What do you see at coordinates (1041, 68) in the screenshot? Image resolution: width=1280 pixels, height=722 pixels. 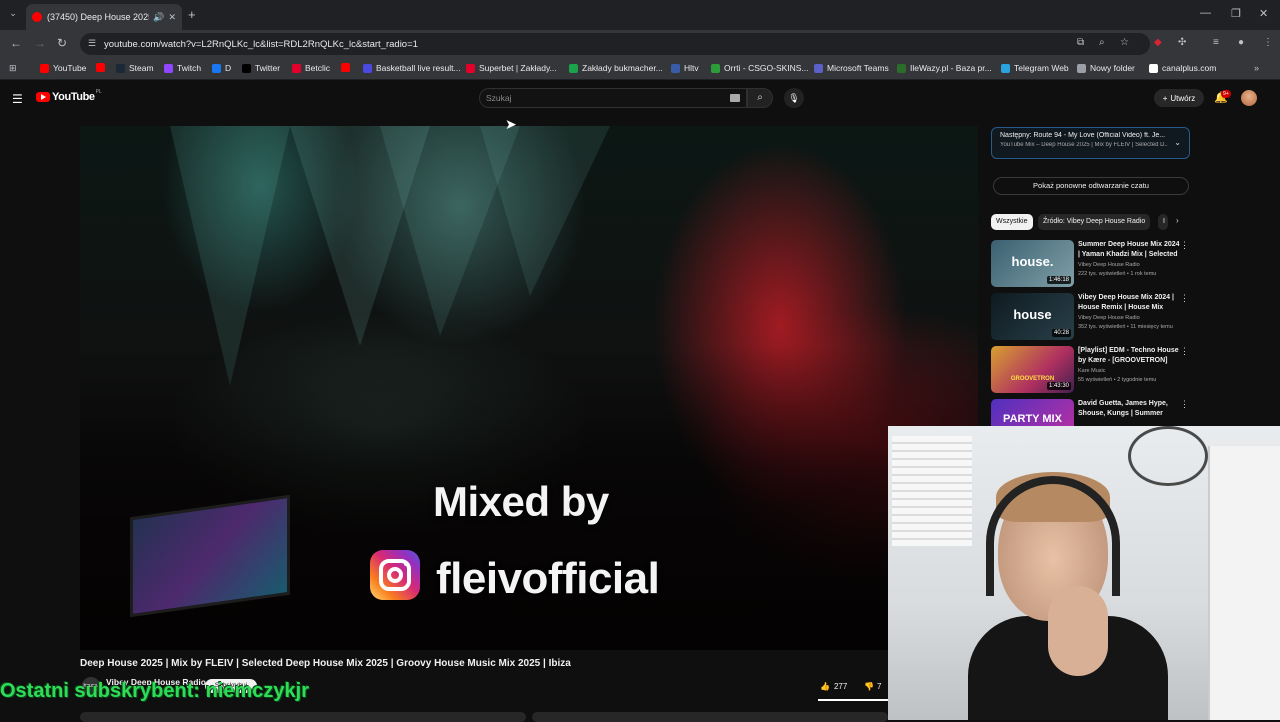 I see `bookmark-label: Telegram Web` at bounding box center [1041, 68].